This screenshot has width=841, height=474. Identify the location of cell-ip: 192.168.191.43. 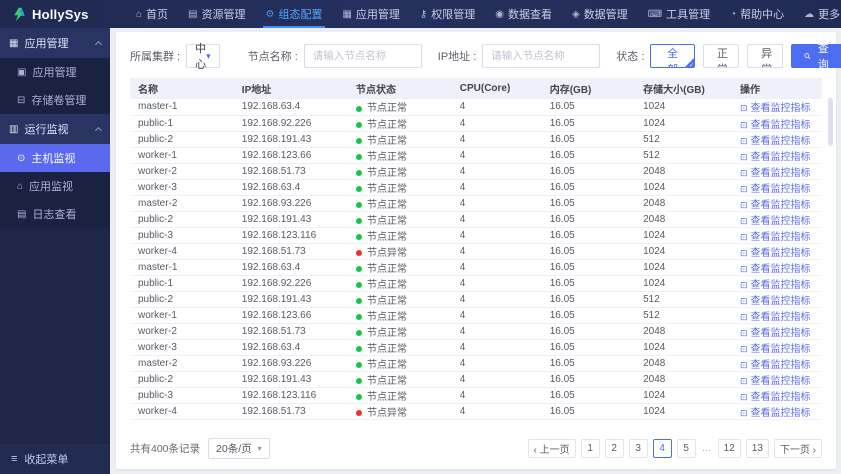
(290, 379).